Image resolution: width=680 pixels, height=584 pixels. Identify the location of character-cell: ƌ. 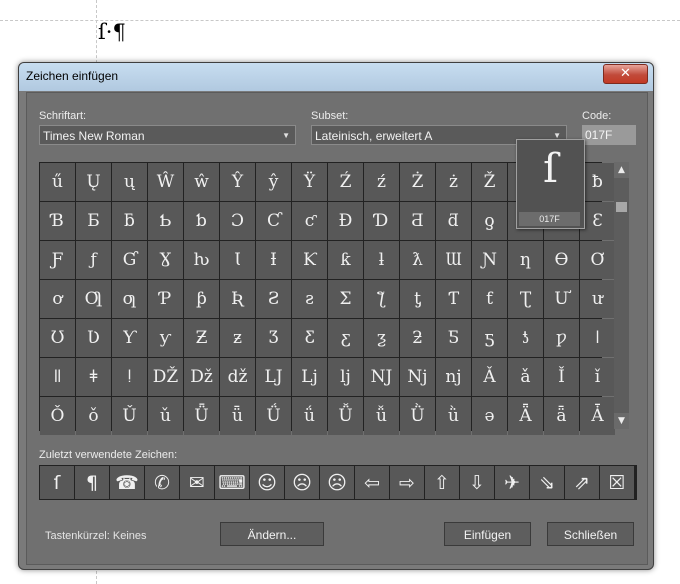
(453, 221).